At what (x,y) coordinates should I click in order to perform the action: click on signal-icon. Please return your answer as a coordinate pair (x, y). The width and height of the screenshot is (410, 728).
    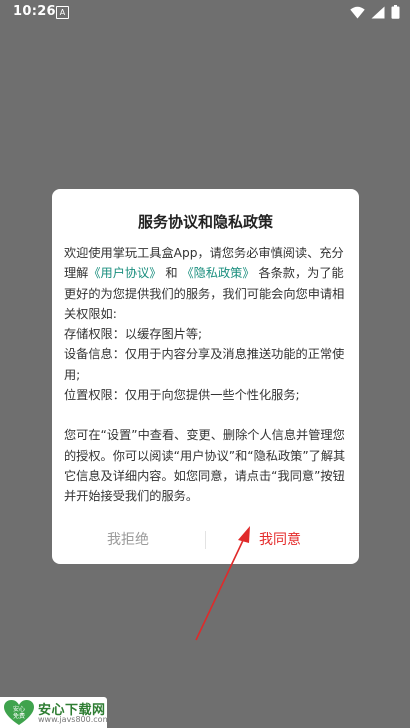
    Looking at the image, I should click on (378, 12).